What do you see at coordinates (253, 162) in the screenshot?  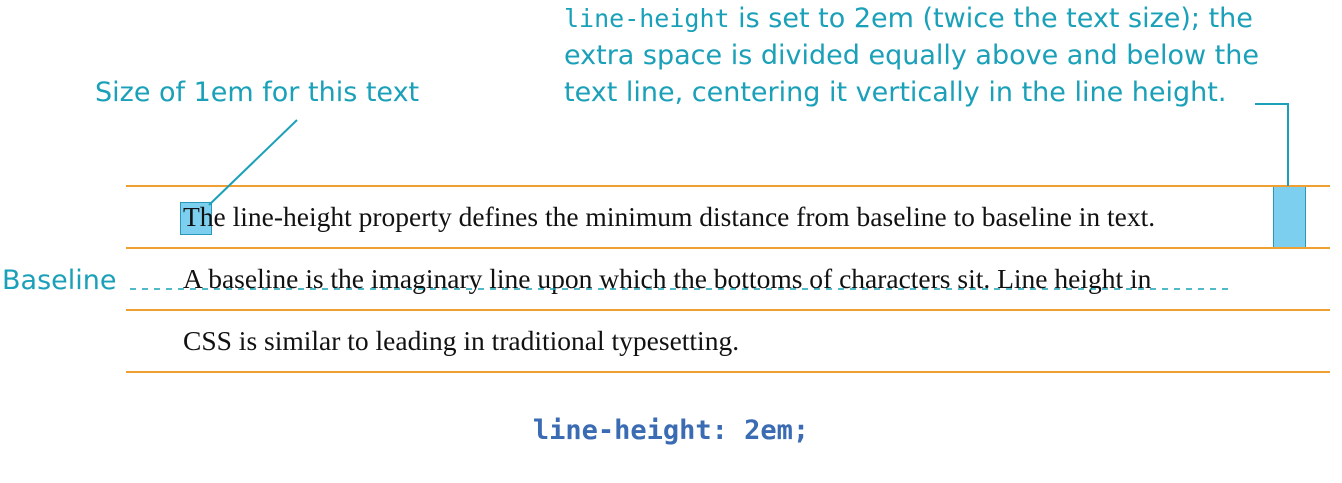 I see `em-leader-line` at bounding box center [253, 162].